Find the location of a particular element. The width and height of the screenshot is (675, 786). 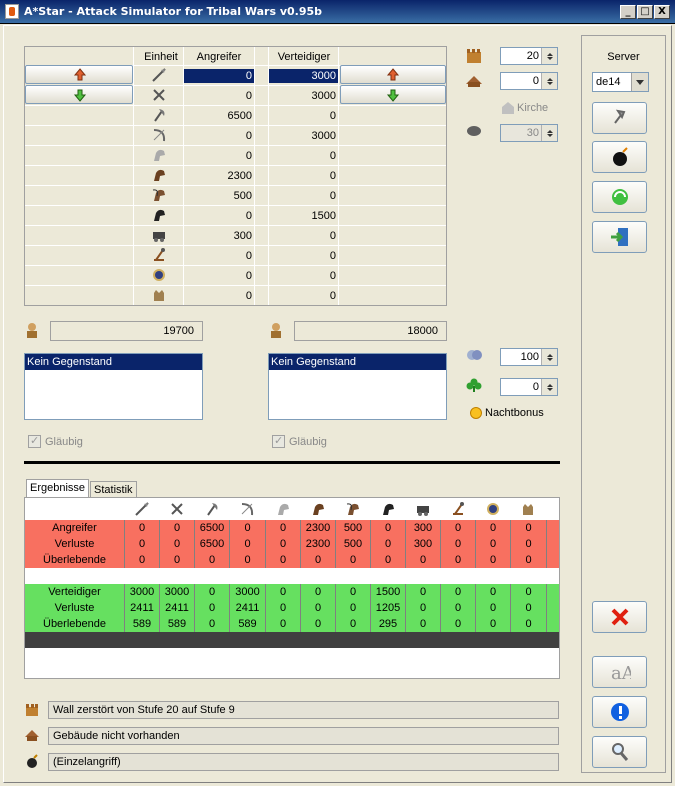

sword-icon is located at coordinates (177, 509).